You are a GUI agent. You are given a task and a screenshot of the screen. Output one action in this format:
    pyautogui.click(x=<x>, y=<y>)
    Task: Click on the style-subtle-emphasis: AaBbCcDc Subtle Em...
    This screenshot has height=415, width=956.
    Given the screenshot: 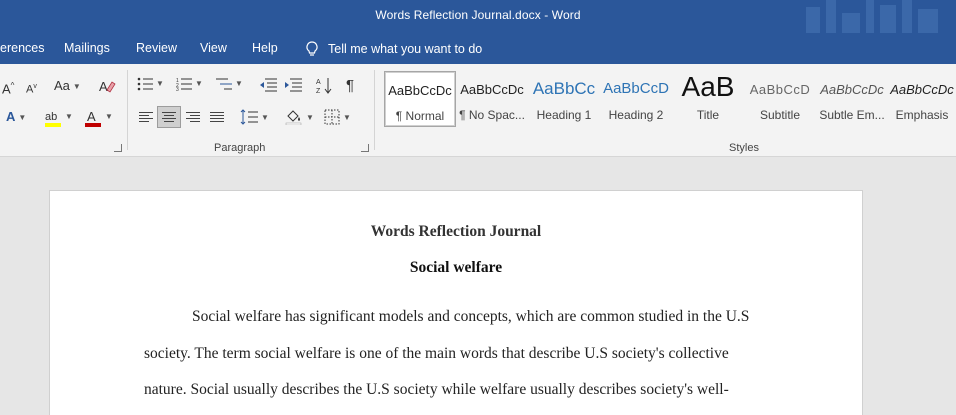 What is the action you would take?
    pyautogui.click(x=852, y=99)
    